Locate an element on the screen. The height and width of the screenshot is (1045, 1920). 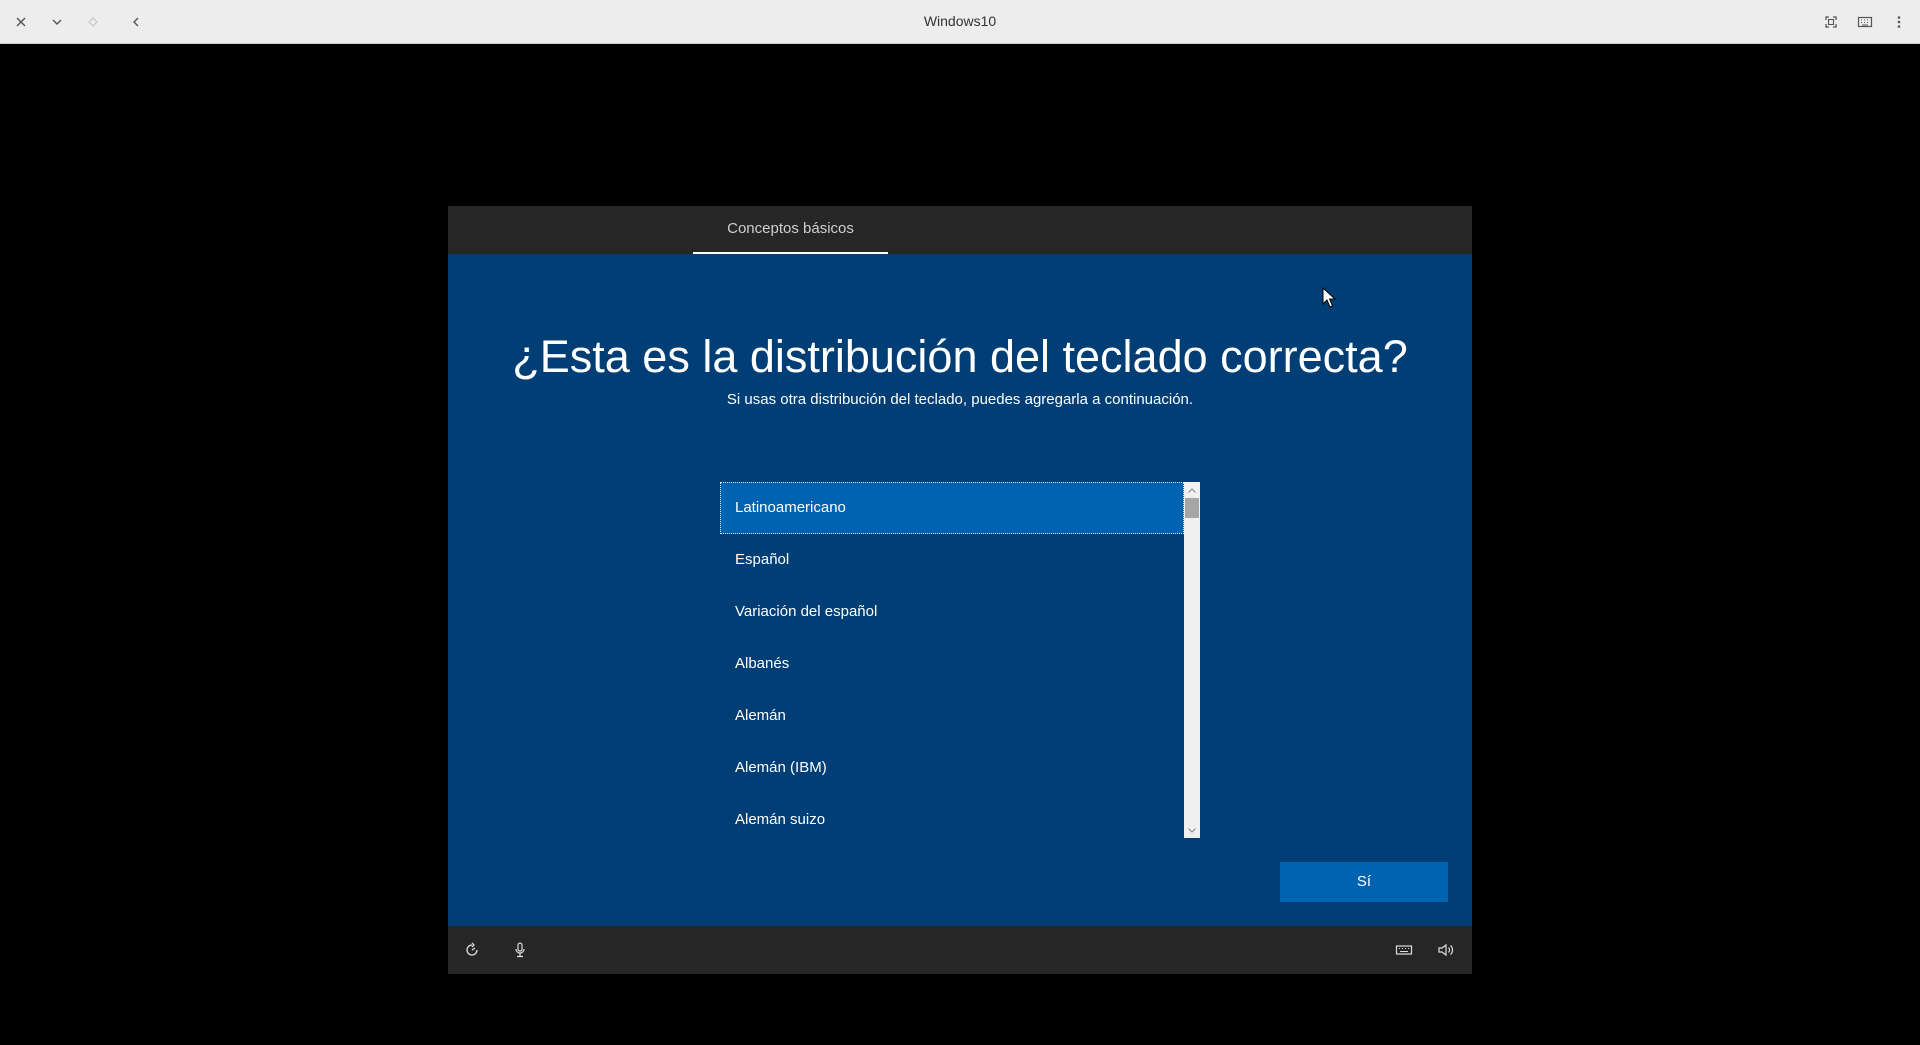
window-title: Windows10 is located at coordinates (960, 21).